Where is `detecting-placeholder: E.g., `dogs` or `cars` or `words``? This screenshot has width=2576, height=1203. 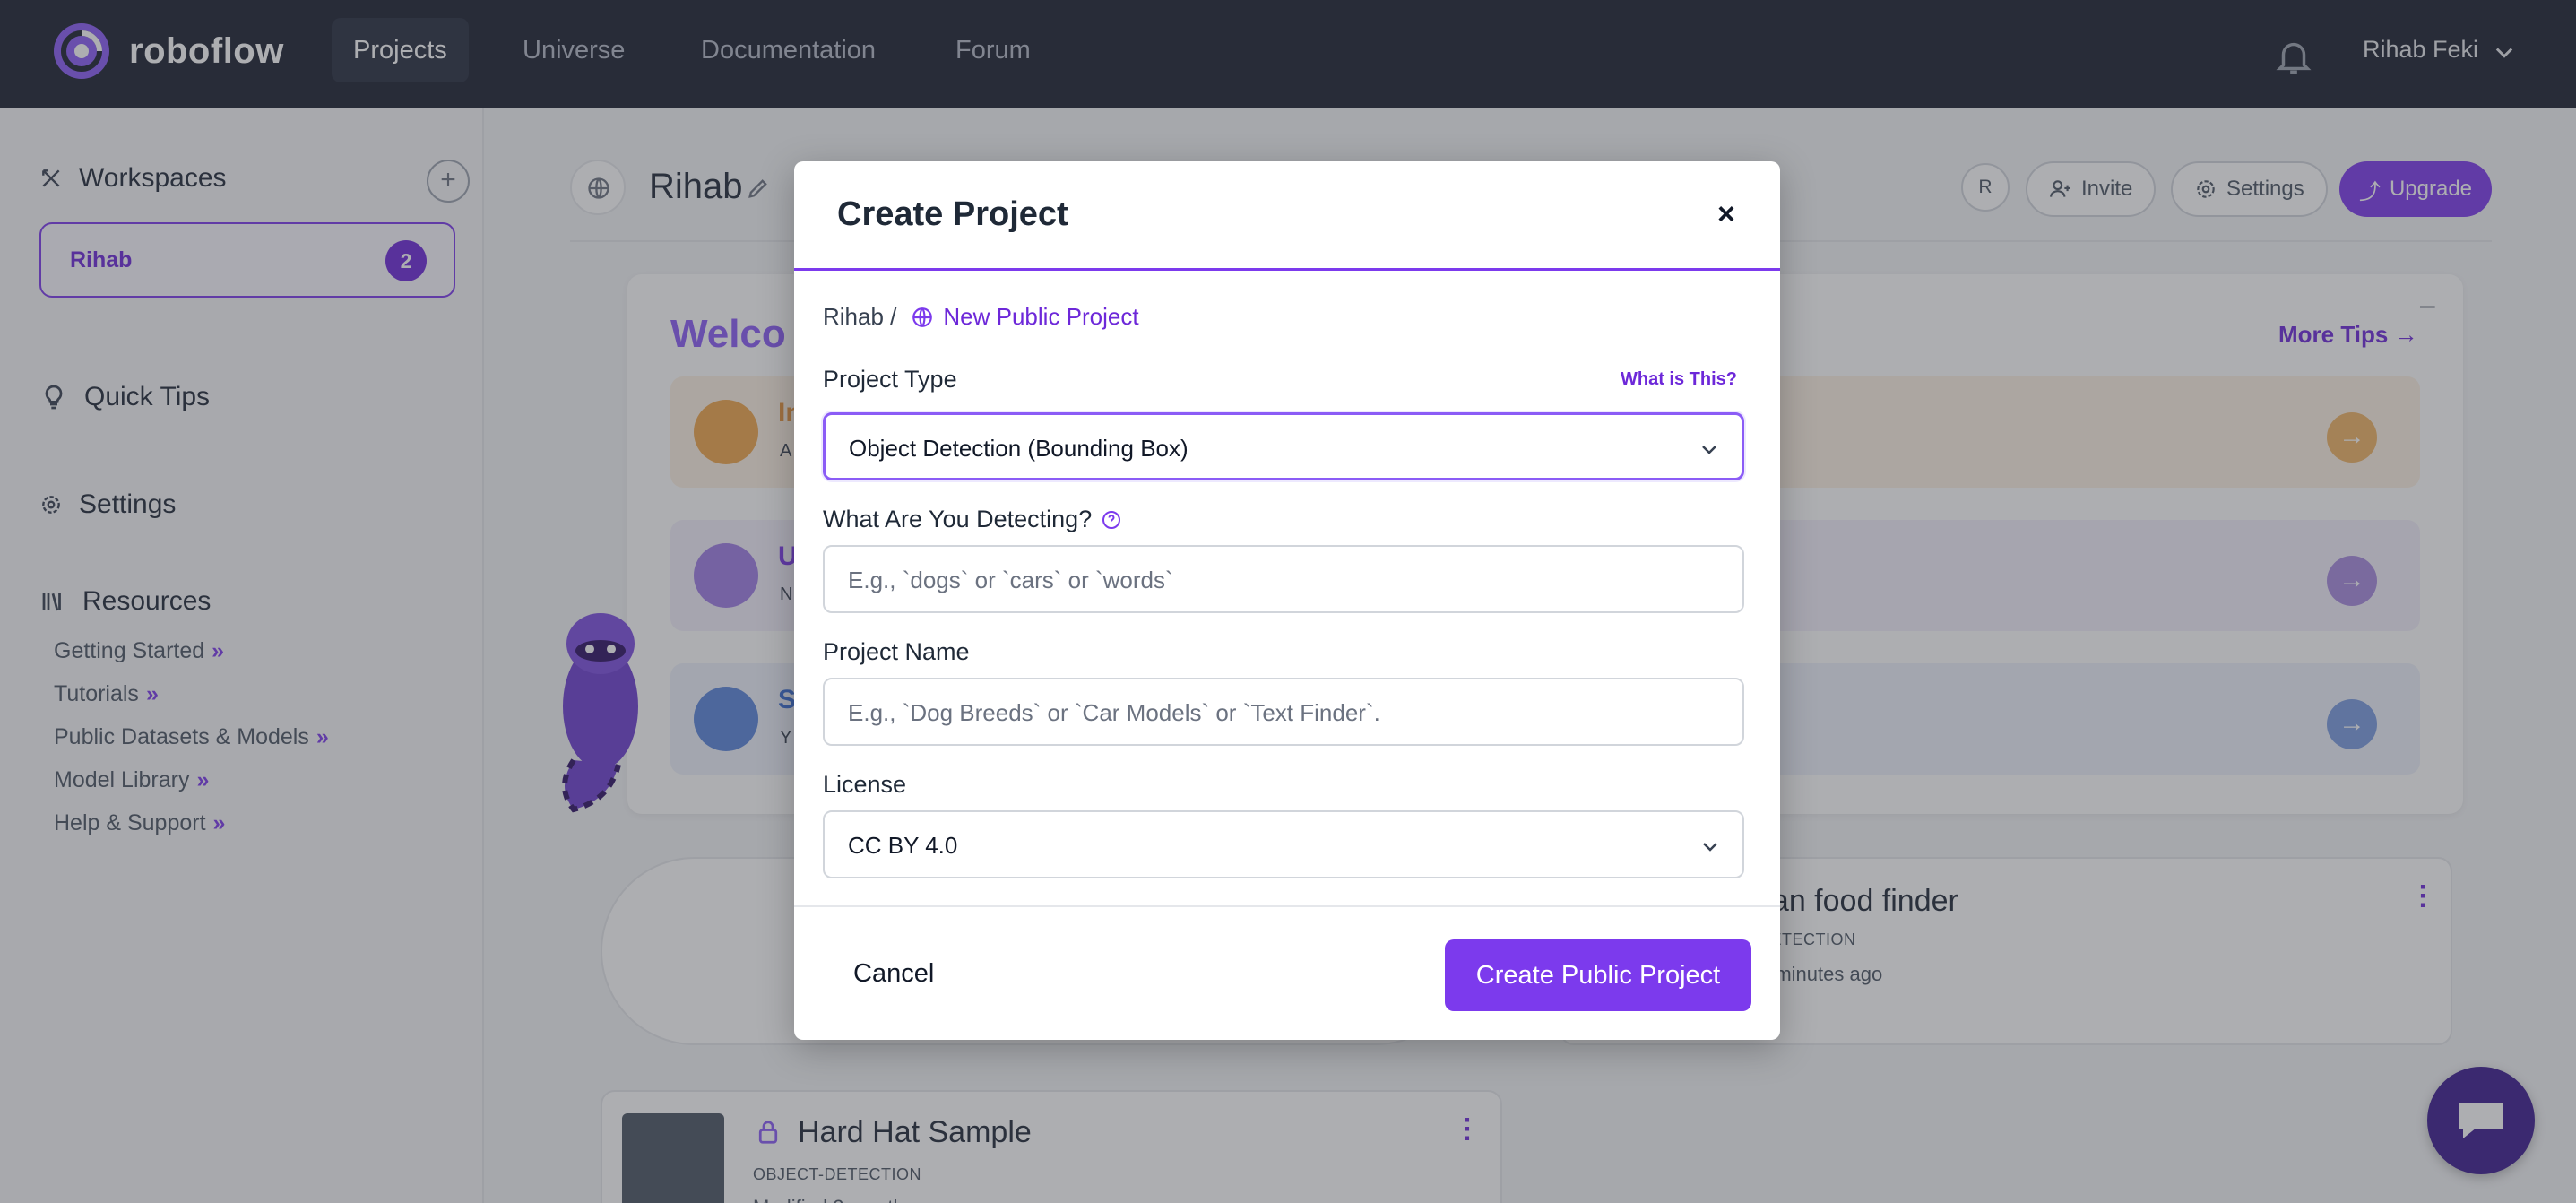
detecting-placeholder: E.g., `dogs` or `cars` or `words` is located at coordinates (1010, 580).